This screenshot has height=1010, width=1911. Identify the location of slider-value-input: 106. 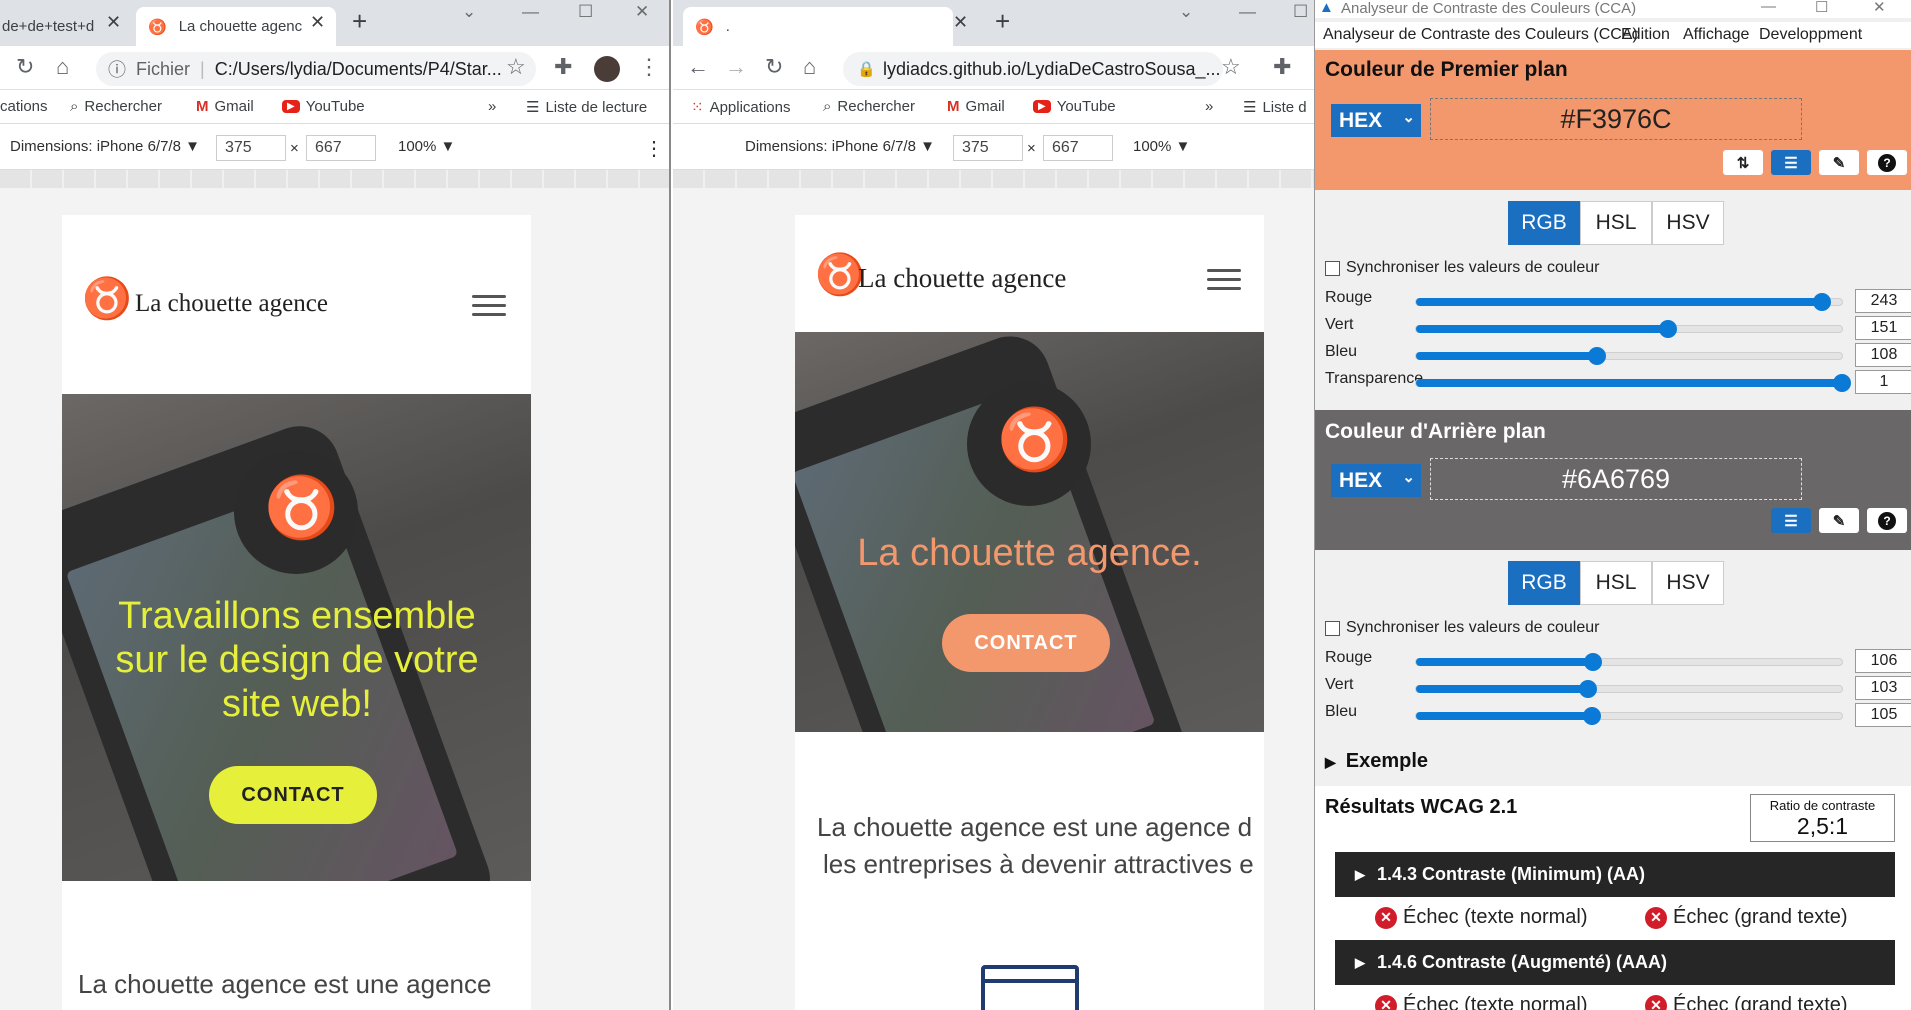
(1883, 661).